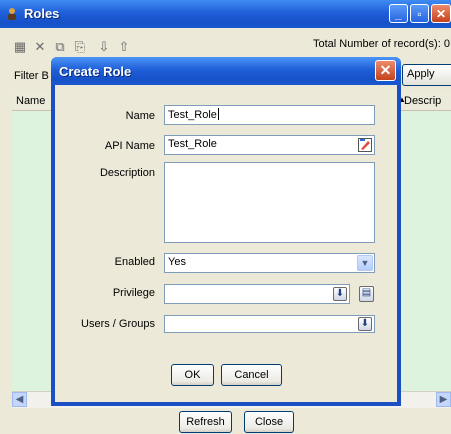 The width and height of the screenshot is (451, 434). I want to click on description-textarea, so click(269, 202).